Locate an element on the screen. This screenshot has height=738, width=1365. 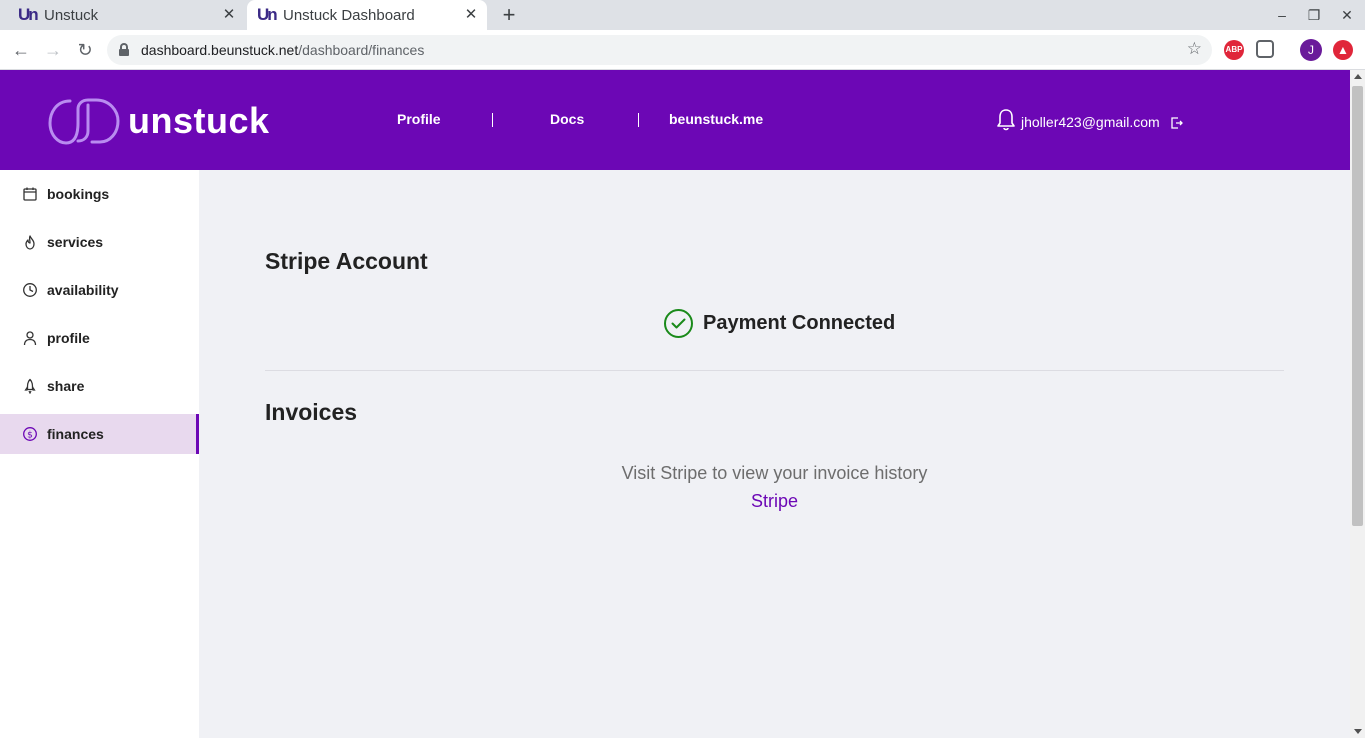
sidebar-item-bookings: bookings is located at coordinates (99, 194).